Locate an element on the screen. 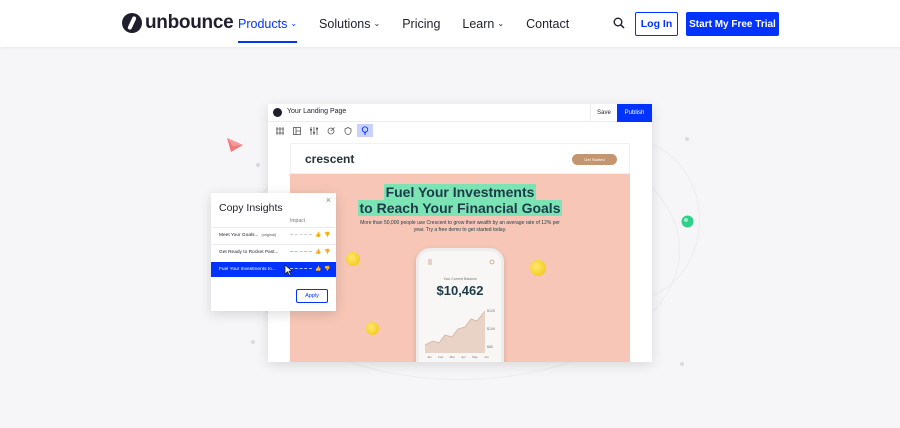 This screenshot has width=900, height=428. nav-item-solutions: Solutions ⌄ is located at coordinates (349, 23).